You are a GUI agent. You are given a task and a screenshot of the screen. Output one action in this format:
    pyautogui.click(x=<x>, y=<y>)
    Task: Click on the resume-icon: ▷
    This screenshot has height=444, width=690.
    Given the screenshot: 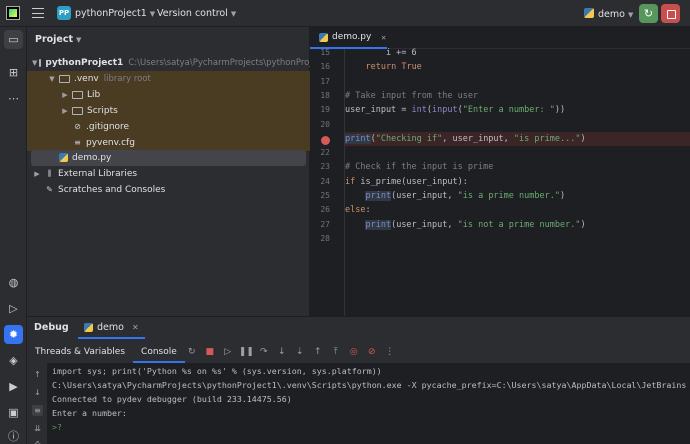 What is the action you would take?
    pyautogui.click(x=228, y=352)
    